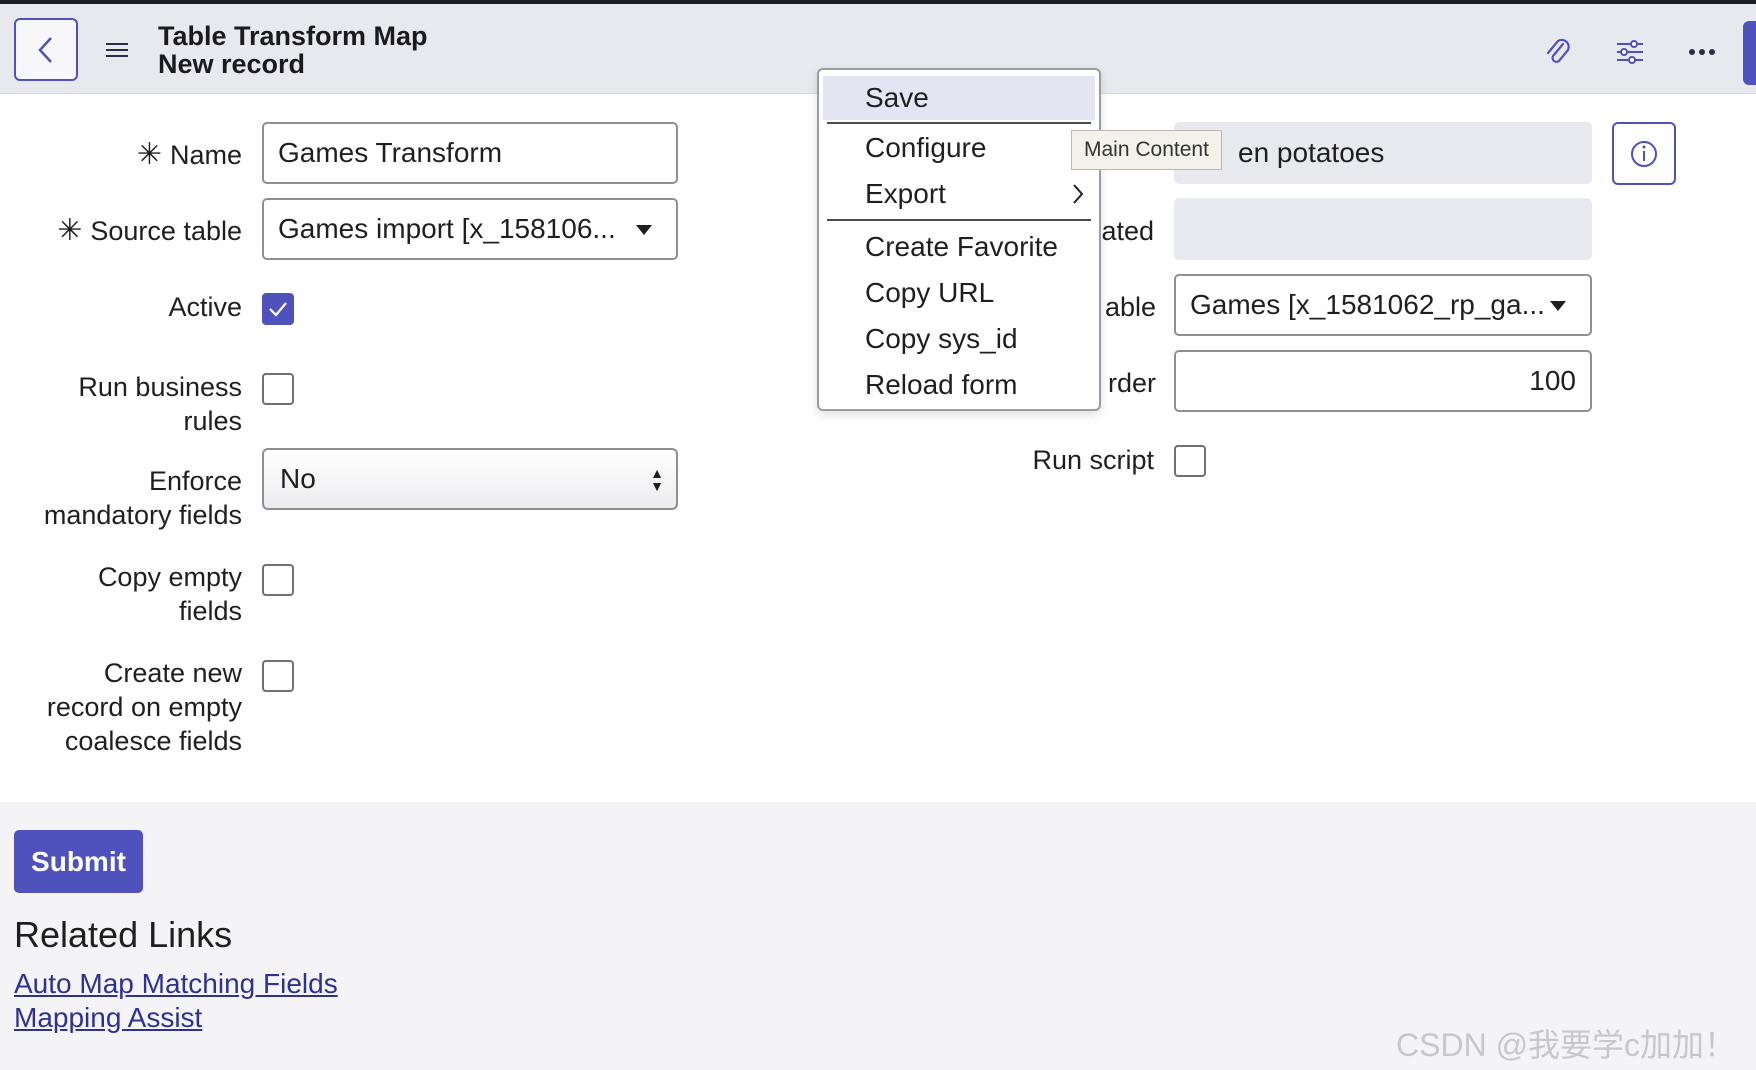 The image size is (1756, 1070). What do you see at coordinates (123, 934) in the screenshot?
I see `related-links-heading: Related Links` at bounding box center [123, 934].